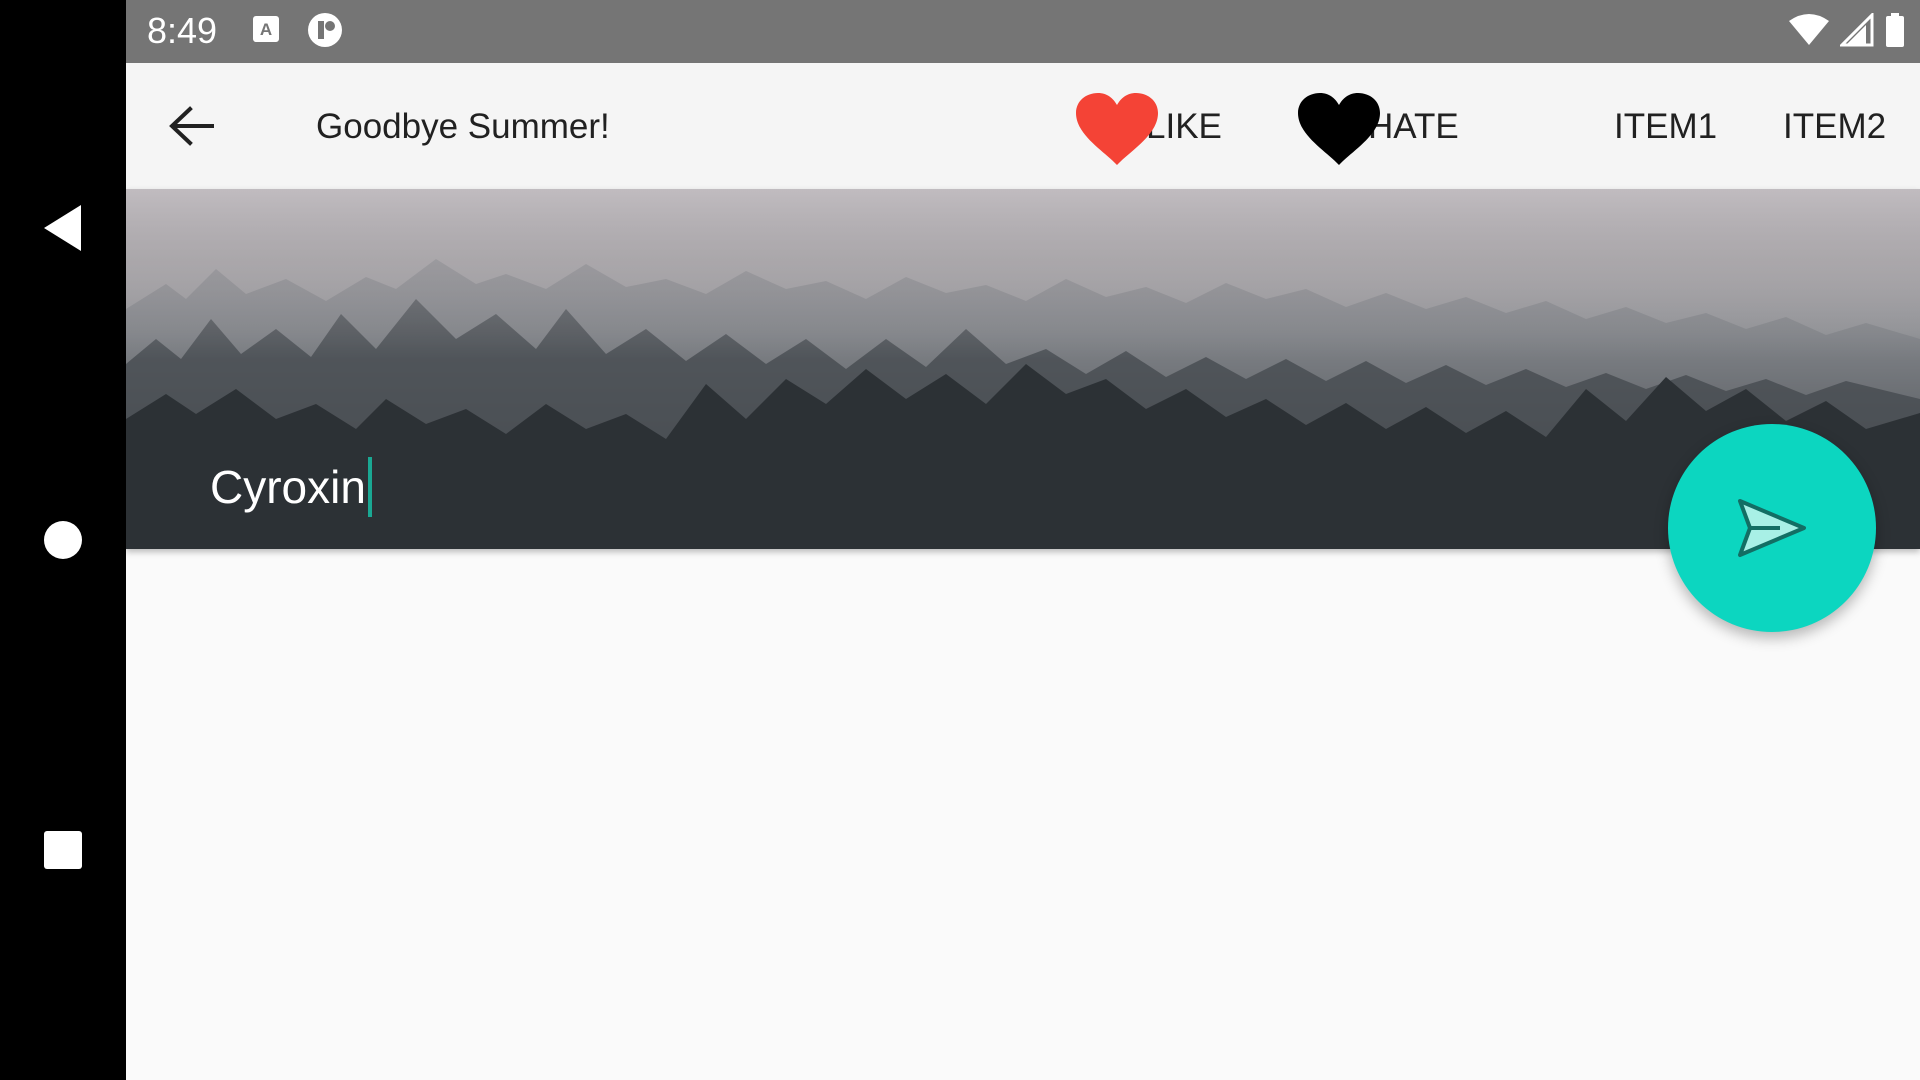 Image resolution: width=1920 pixels, height=1080 pixels. I want to click on item1-label: ITEM1, so click(1666, 126).